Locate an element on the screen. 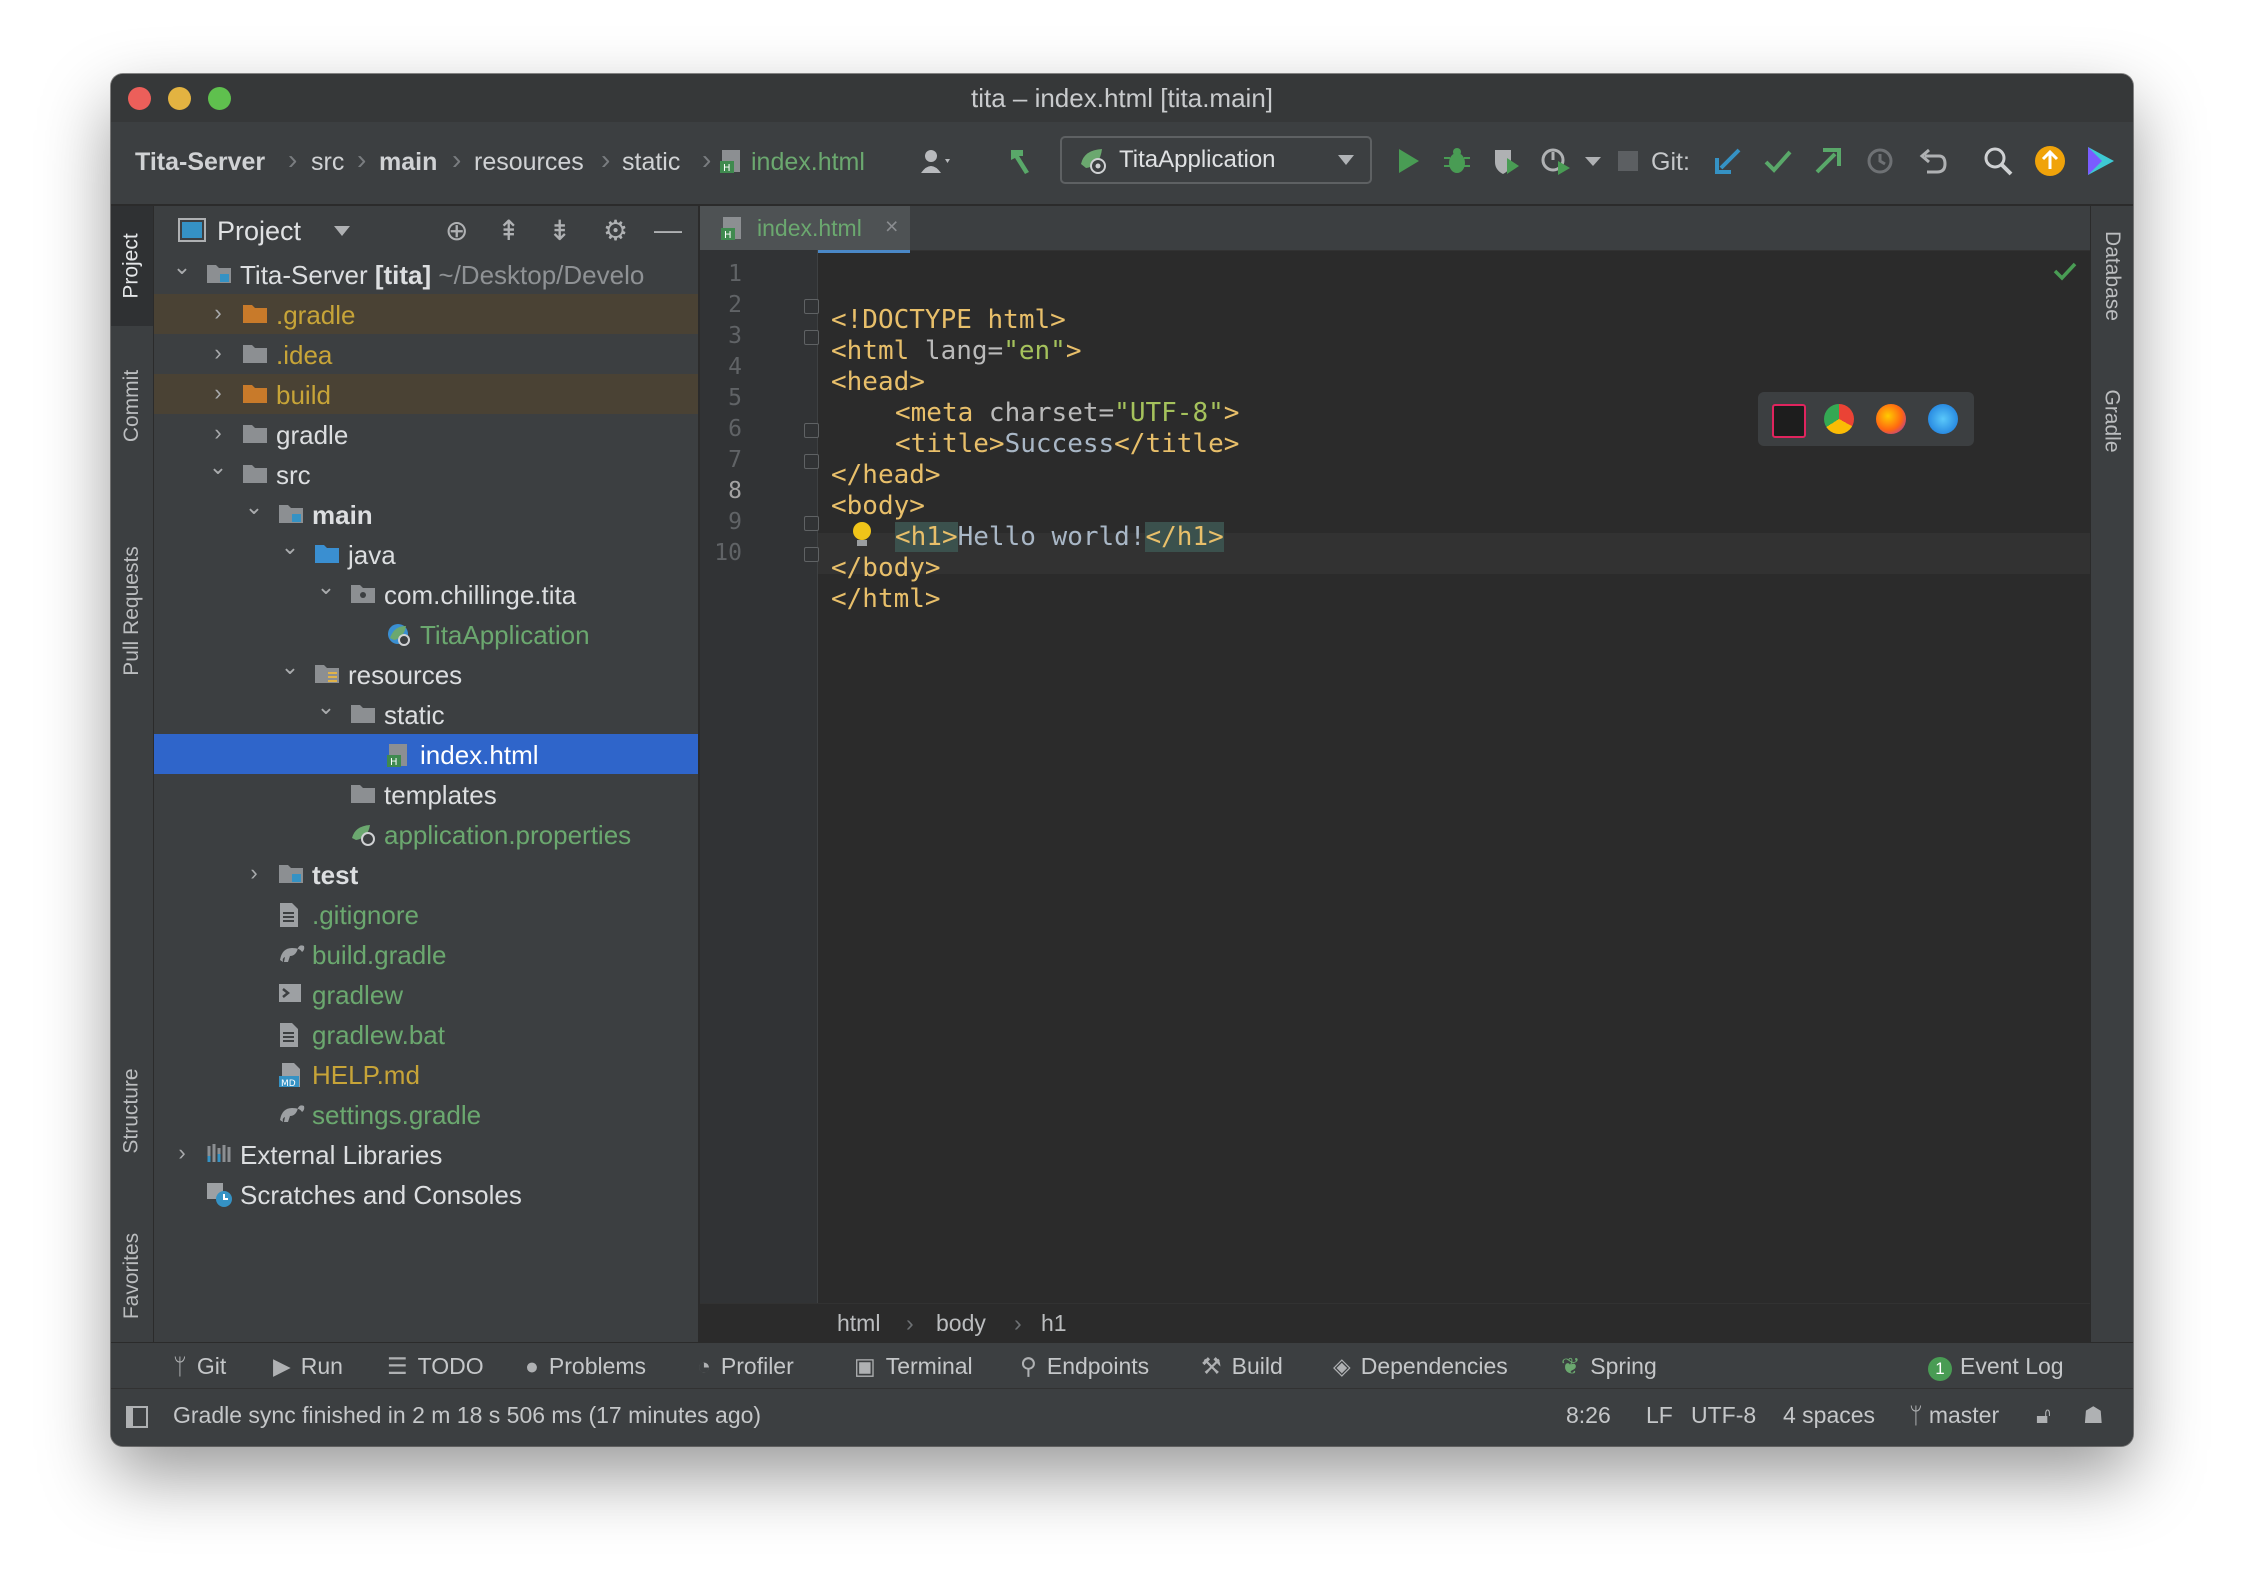 The width and height of the screenshot is (2244, 1594). profile-icon is located at coordinates (1556, 161).